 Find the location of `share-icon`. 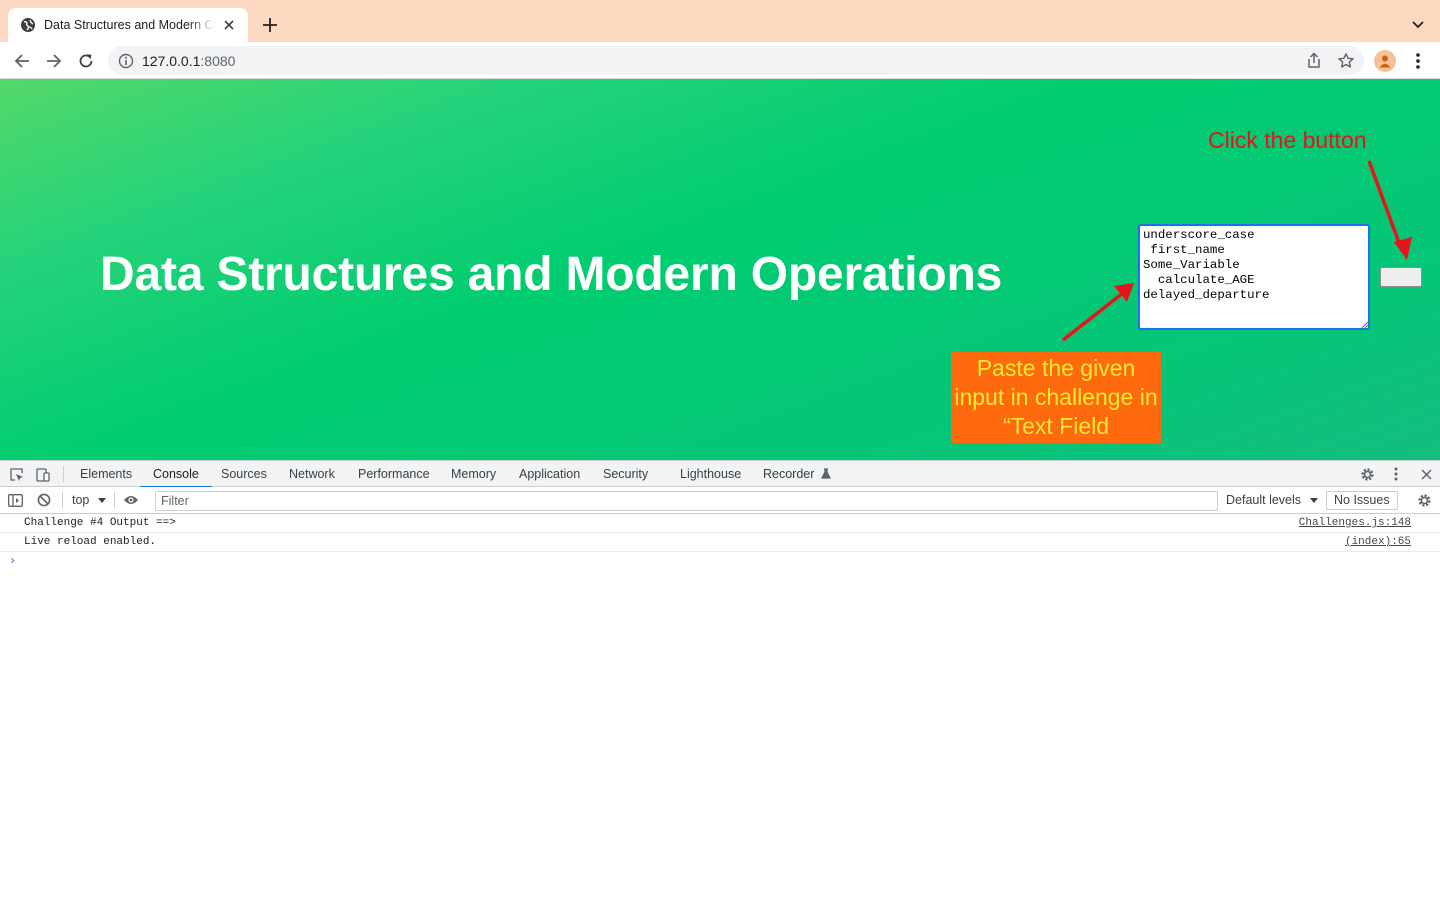

share-icon is located at coordinates (1314, 61).